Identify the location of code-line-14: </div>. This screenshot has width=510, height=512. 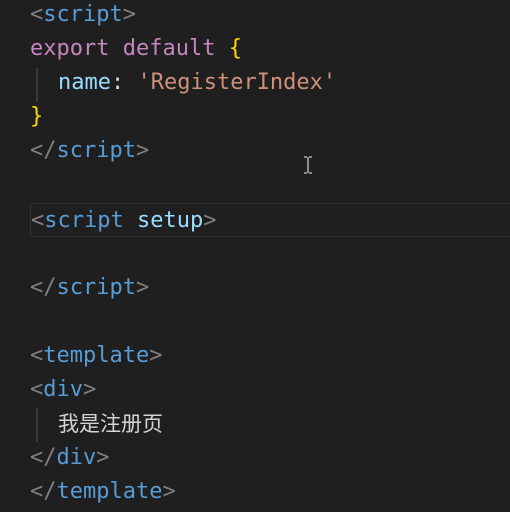
(255, 458).